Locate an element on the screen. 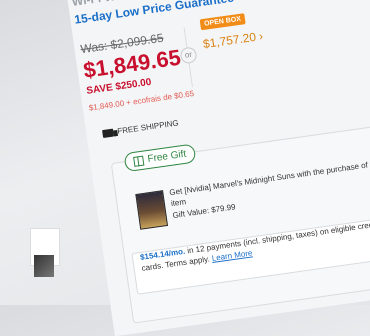  open-box-badge: OPEN BOX is located at coordinates (222, 22).